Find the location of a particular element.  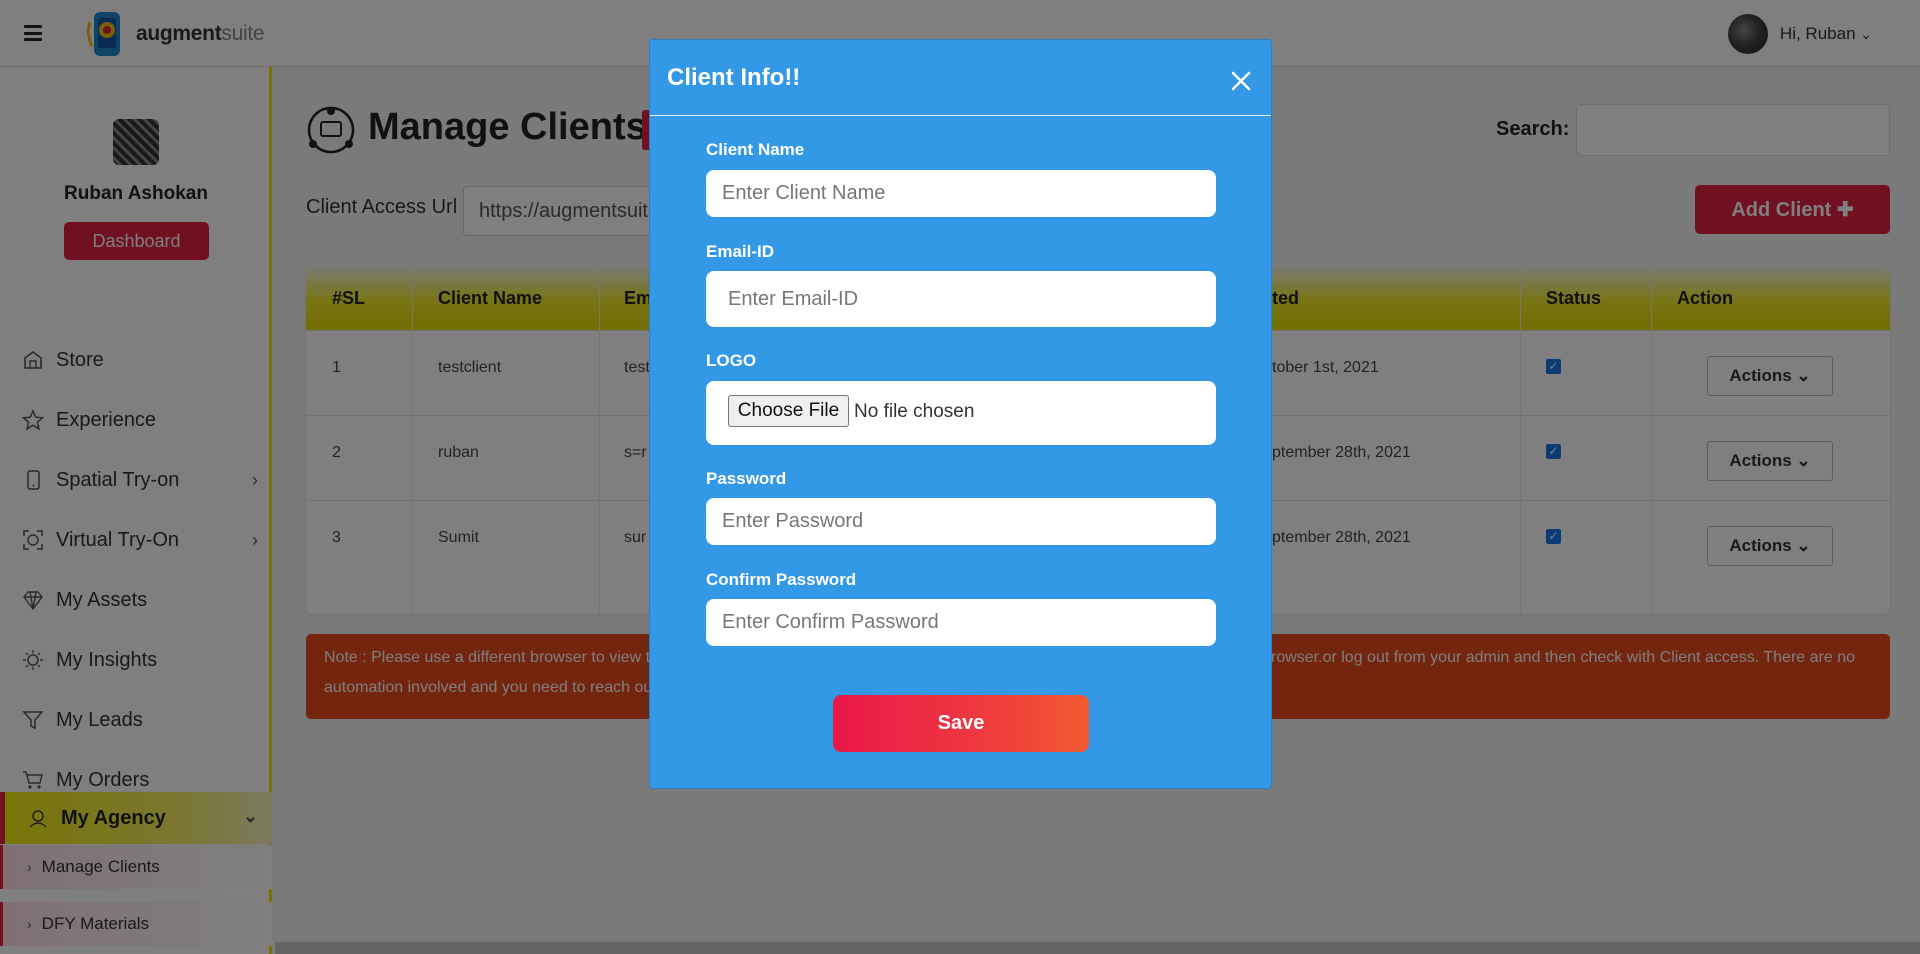

modal-title: Client Info!! is located at coordinates (734, 77).